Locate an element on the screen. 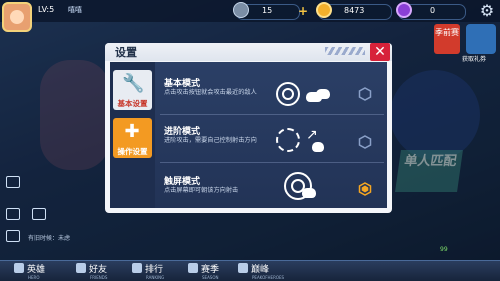 The height and width of the screenshot is (281, 500). nav-sub-label: SEASON is located at coordinates (210, 277).